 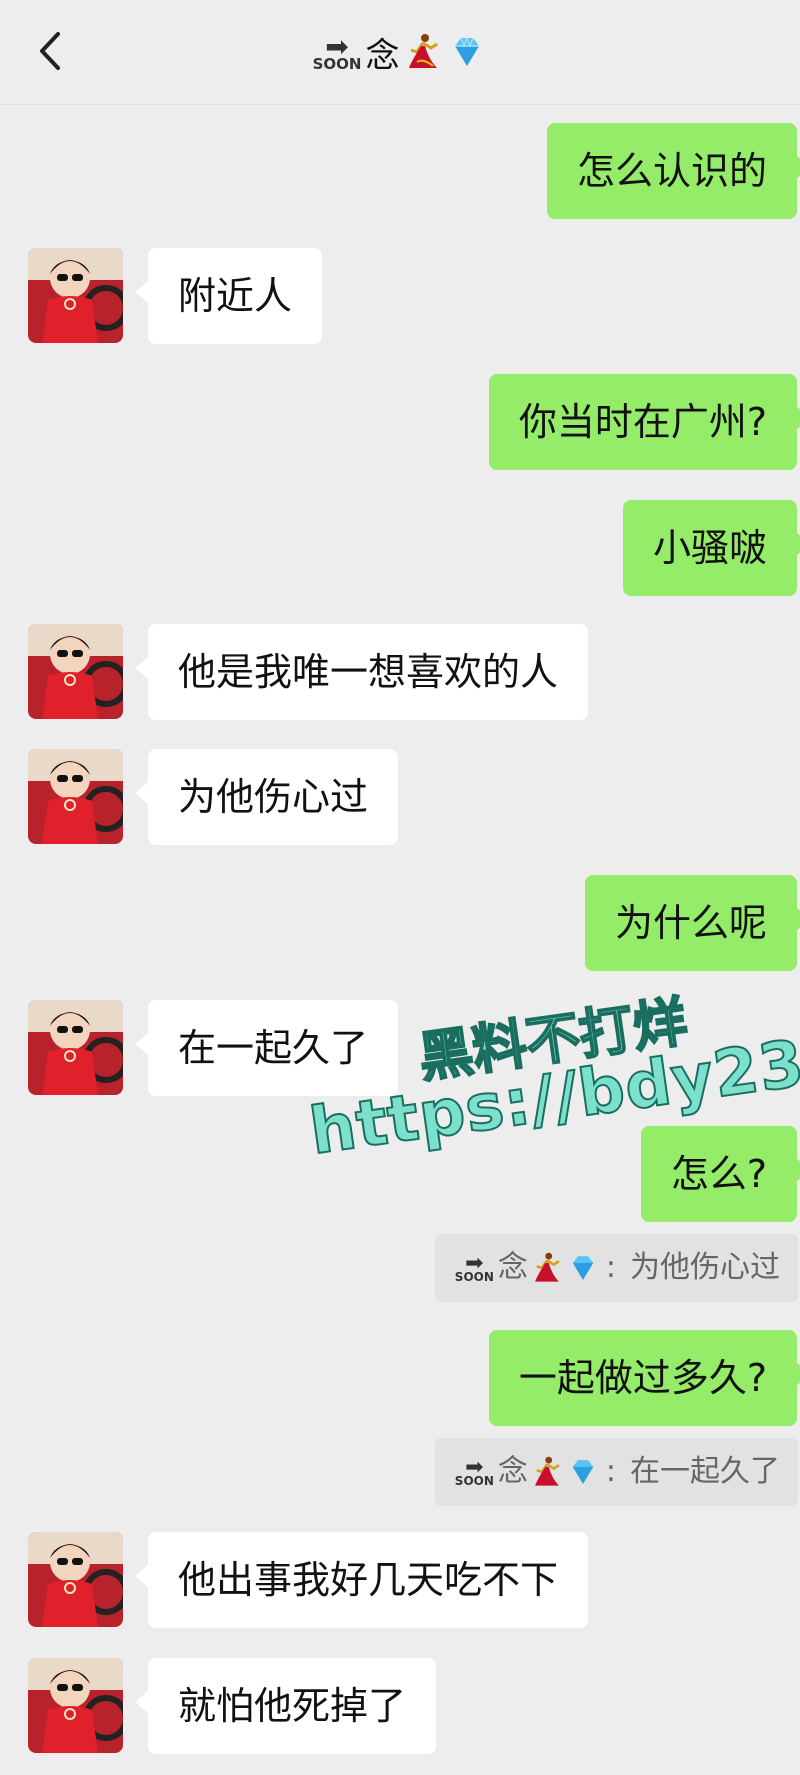 I want to click on quote-text: 在一起久了, so click(x=705, y=1471).